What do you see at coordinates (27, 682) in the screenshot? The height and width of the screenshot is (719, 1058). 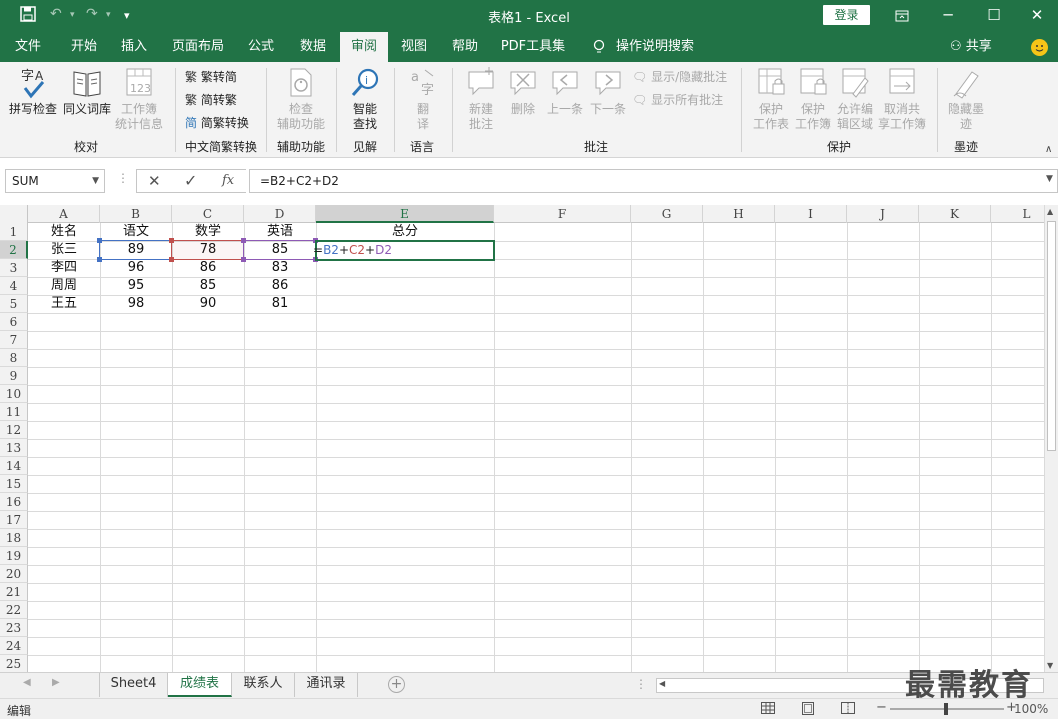 I see `scroll-tabs-left-icon: ◀` at bounding box center [27, 682].